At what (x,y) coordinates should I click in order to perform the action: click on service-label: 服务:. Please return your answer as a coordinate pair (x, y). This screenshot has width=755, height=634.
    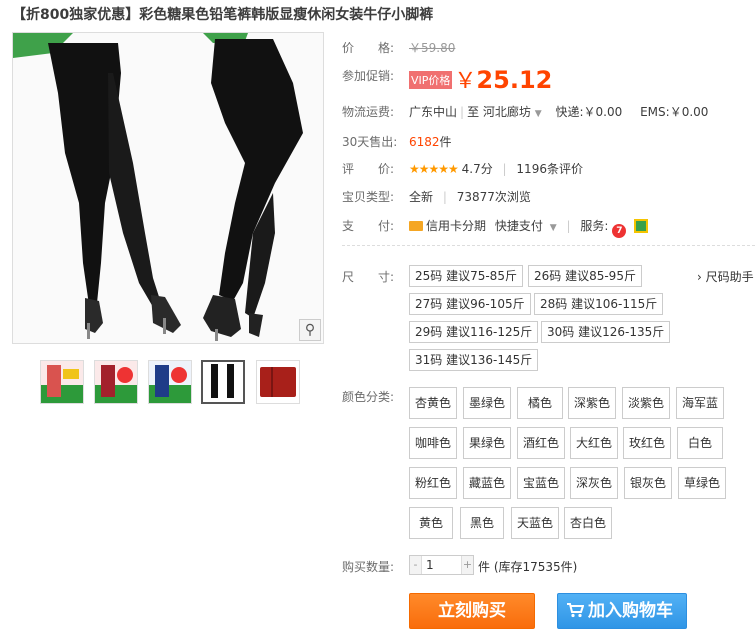
    Looking at the image, I should click on (594, 226).